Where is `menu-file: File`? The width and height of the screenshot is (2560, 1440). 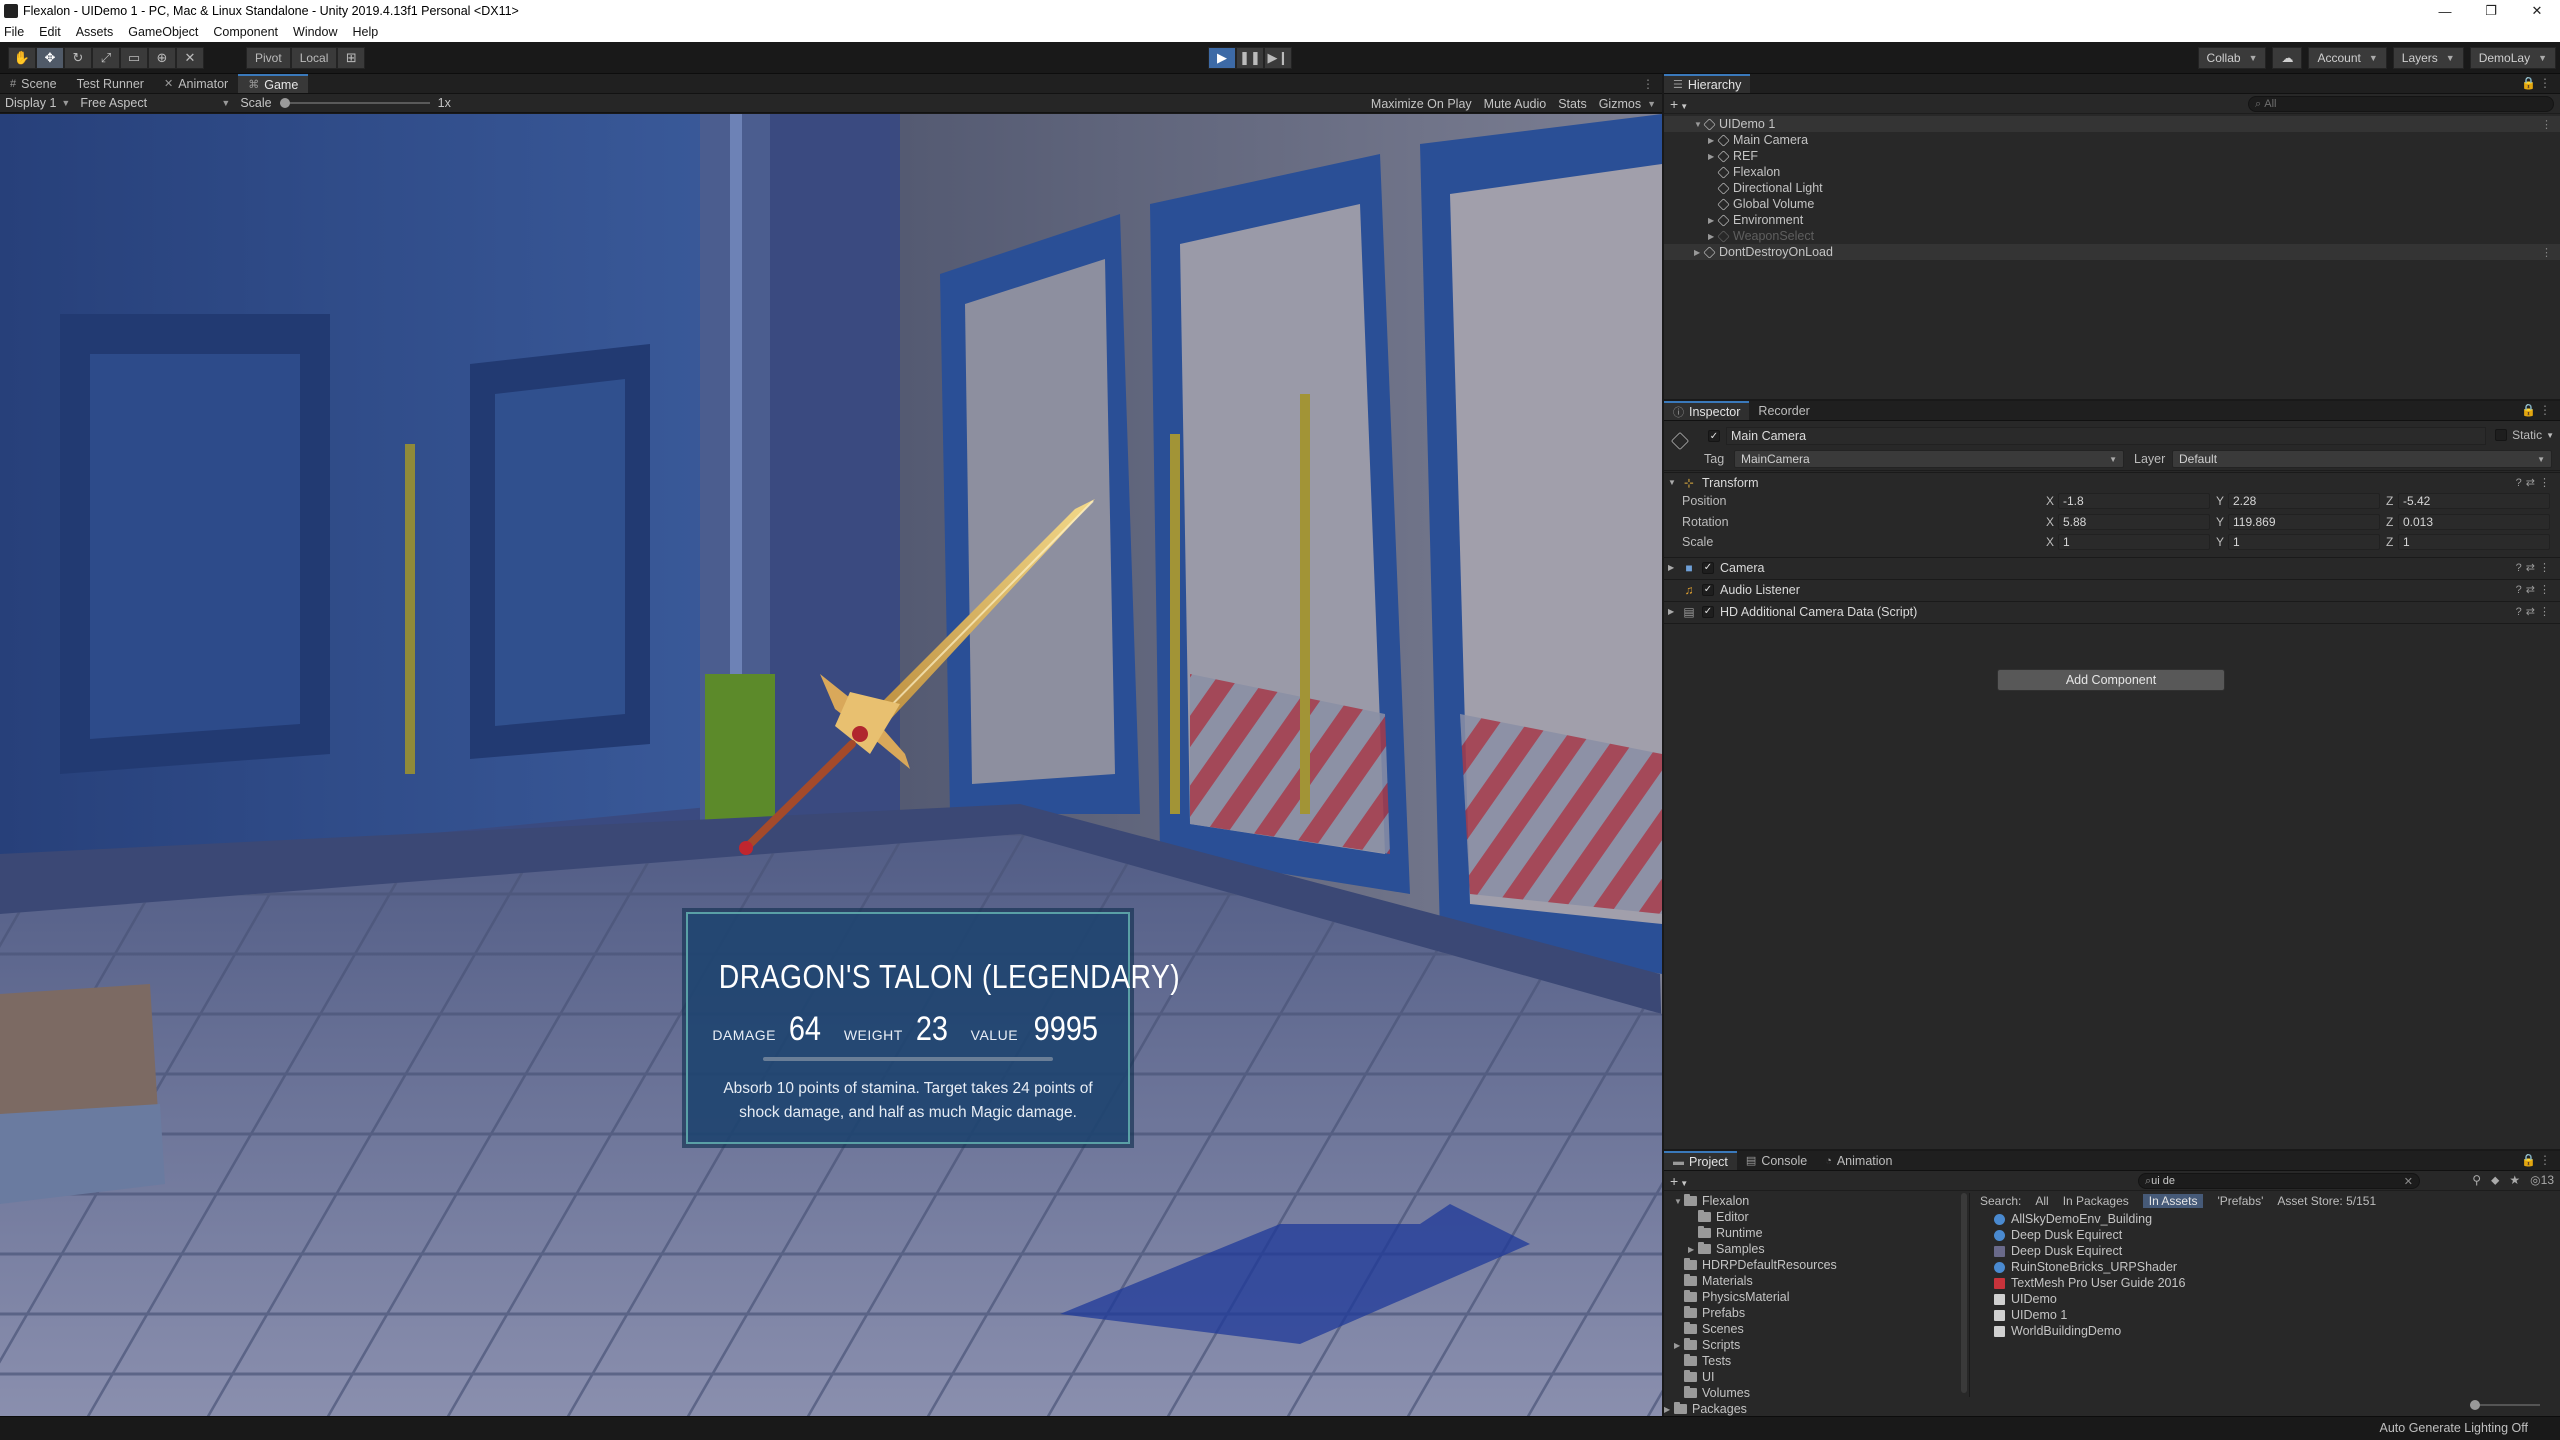
menu-file: File is located at coordinates (14, 32).